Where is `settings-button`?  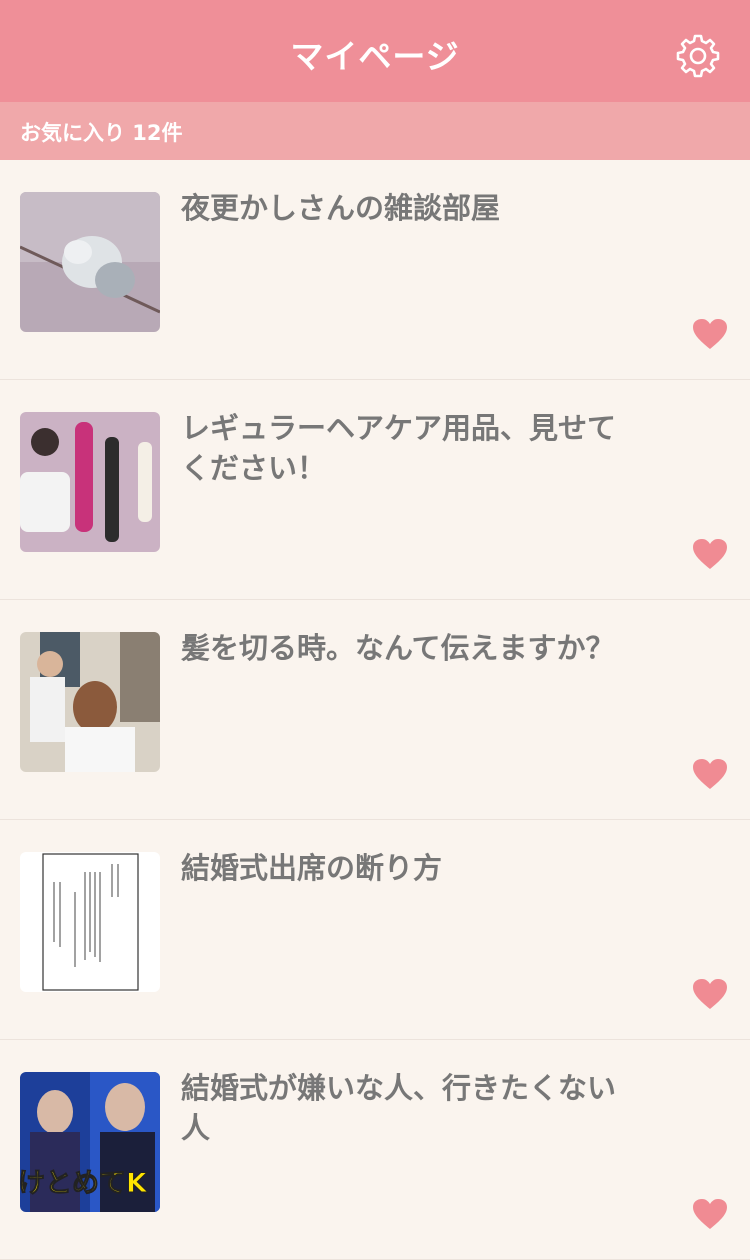
settings-button is located at coordinates (698, 56).